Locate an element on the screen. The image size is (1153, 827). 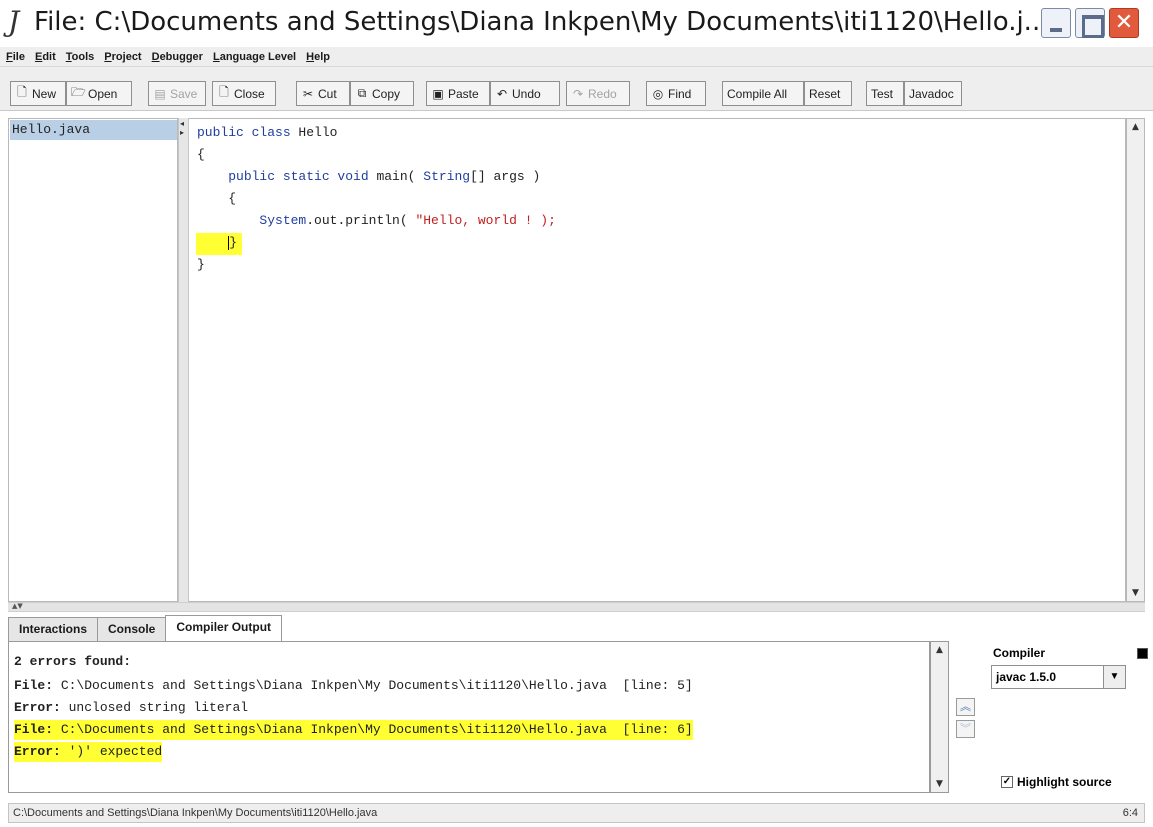
new-button: 🗋 New is located at coordinates (38, 93).